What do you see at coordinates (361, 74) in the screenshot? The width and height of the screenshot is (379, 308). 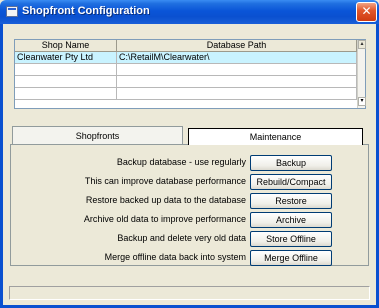 I see `grid-scrollbar: ▴ ▾` at bounding box center [361, 74].